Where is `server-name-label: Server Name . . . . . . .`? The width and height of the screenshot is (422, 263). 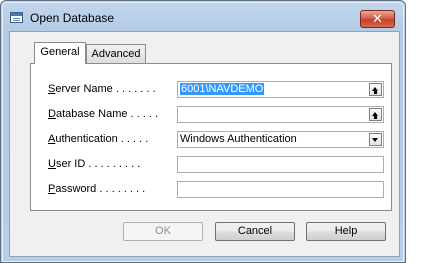 server-name-label: Server Name . . . . . . . is located at coordinates (102, 89).